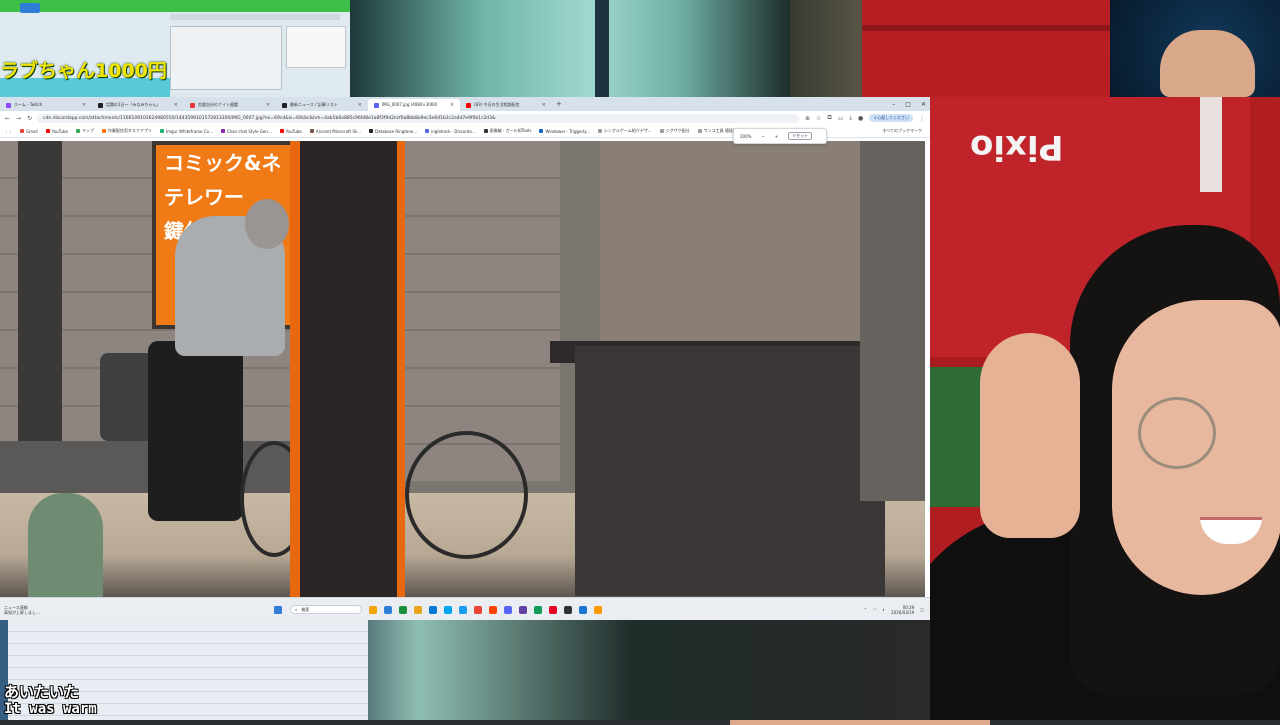  What do you see at coordinates (46, 105) in the screenshot?
I see `tab-0: ホーム - Twitch ×` at bounding box center [46, 105].